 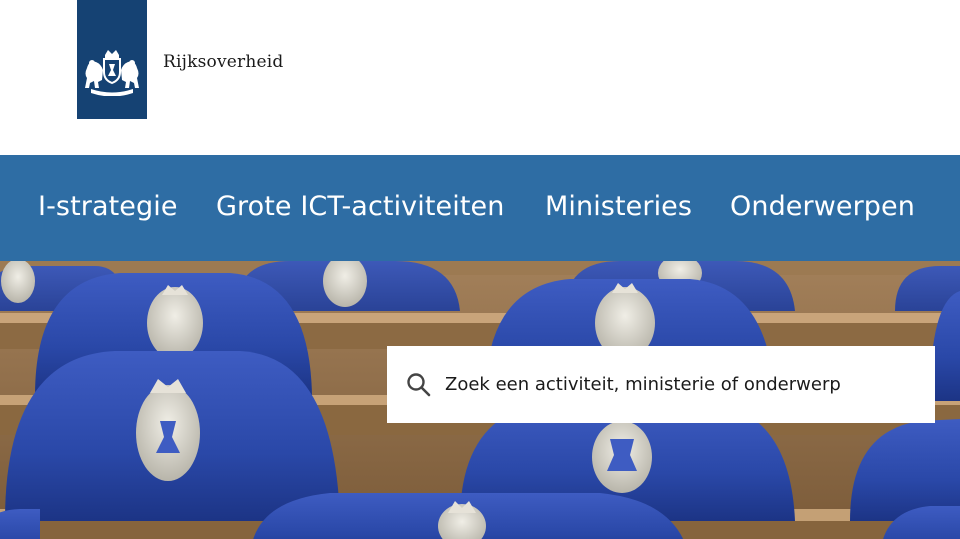 I want to click on coat-of-arms-icon, so click(x=112, y=73).